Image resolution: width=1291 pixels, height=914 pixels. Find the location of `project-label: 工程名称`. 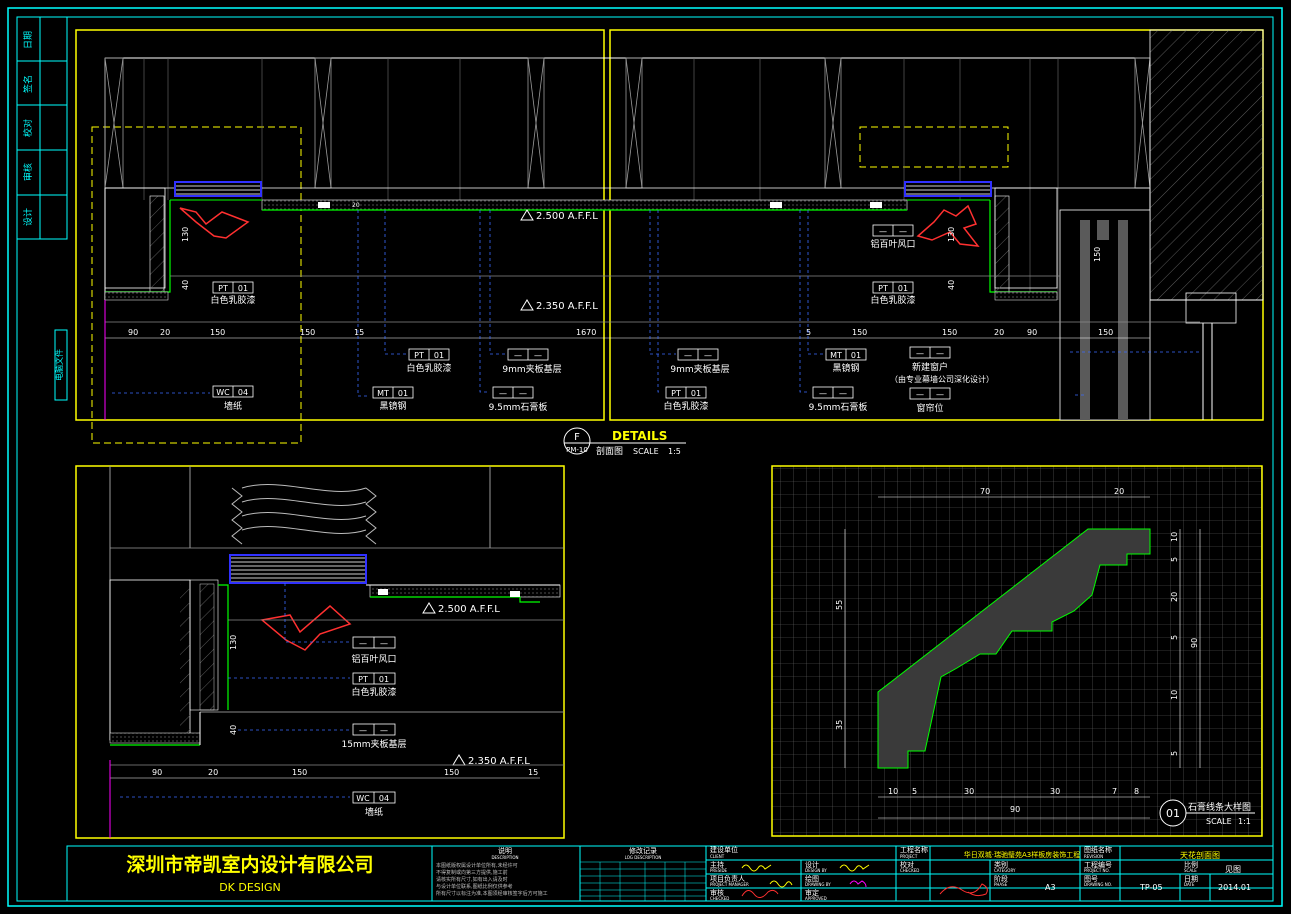

project-label: 工程名称 is located at coordinates (914, 849).